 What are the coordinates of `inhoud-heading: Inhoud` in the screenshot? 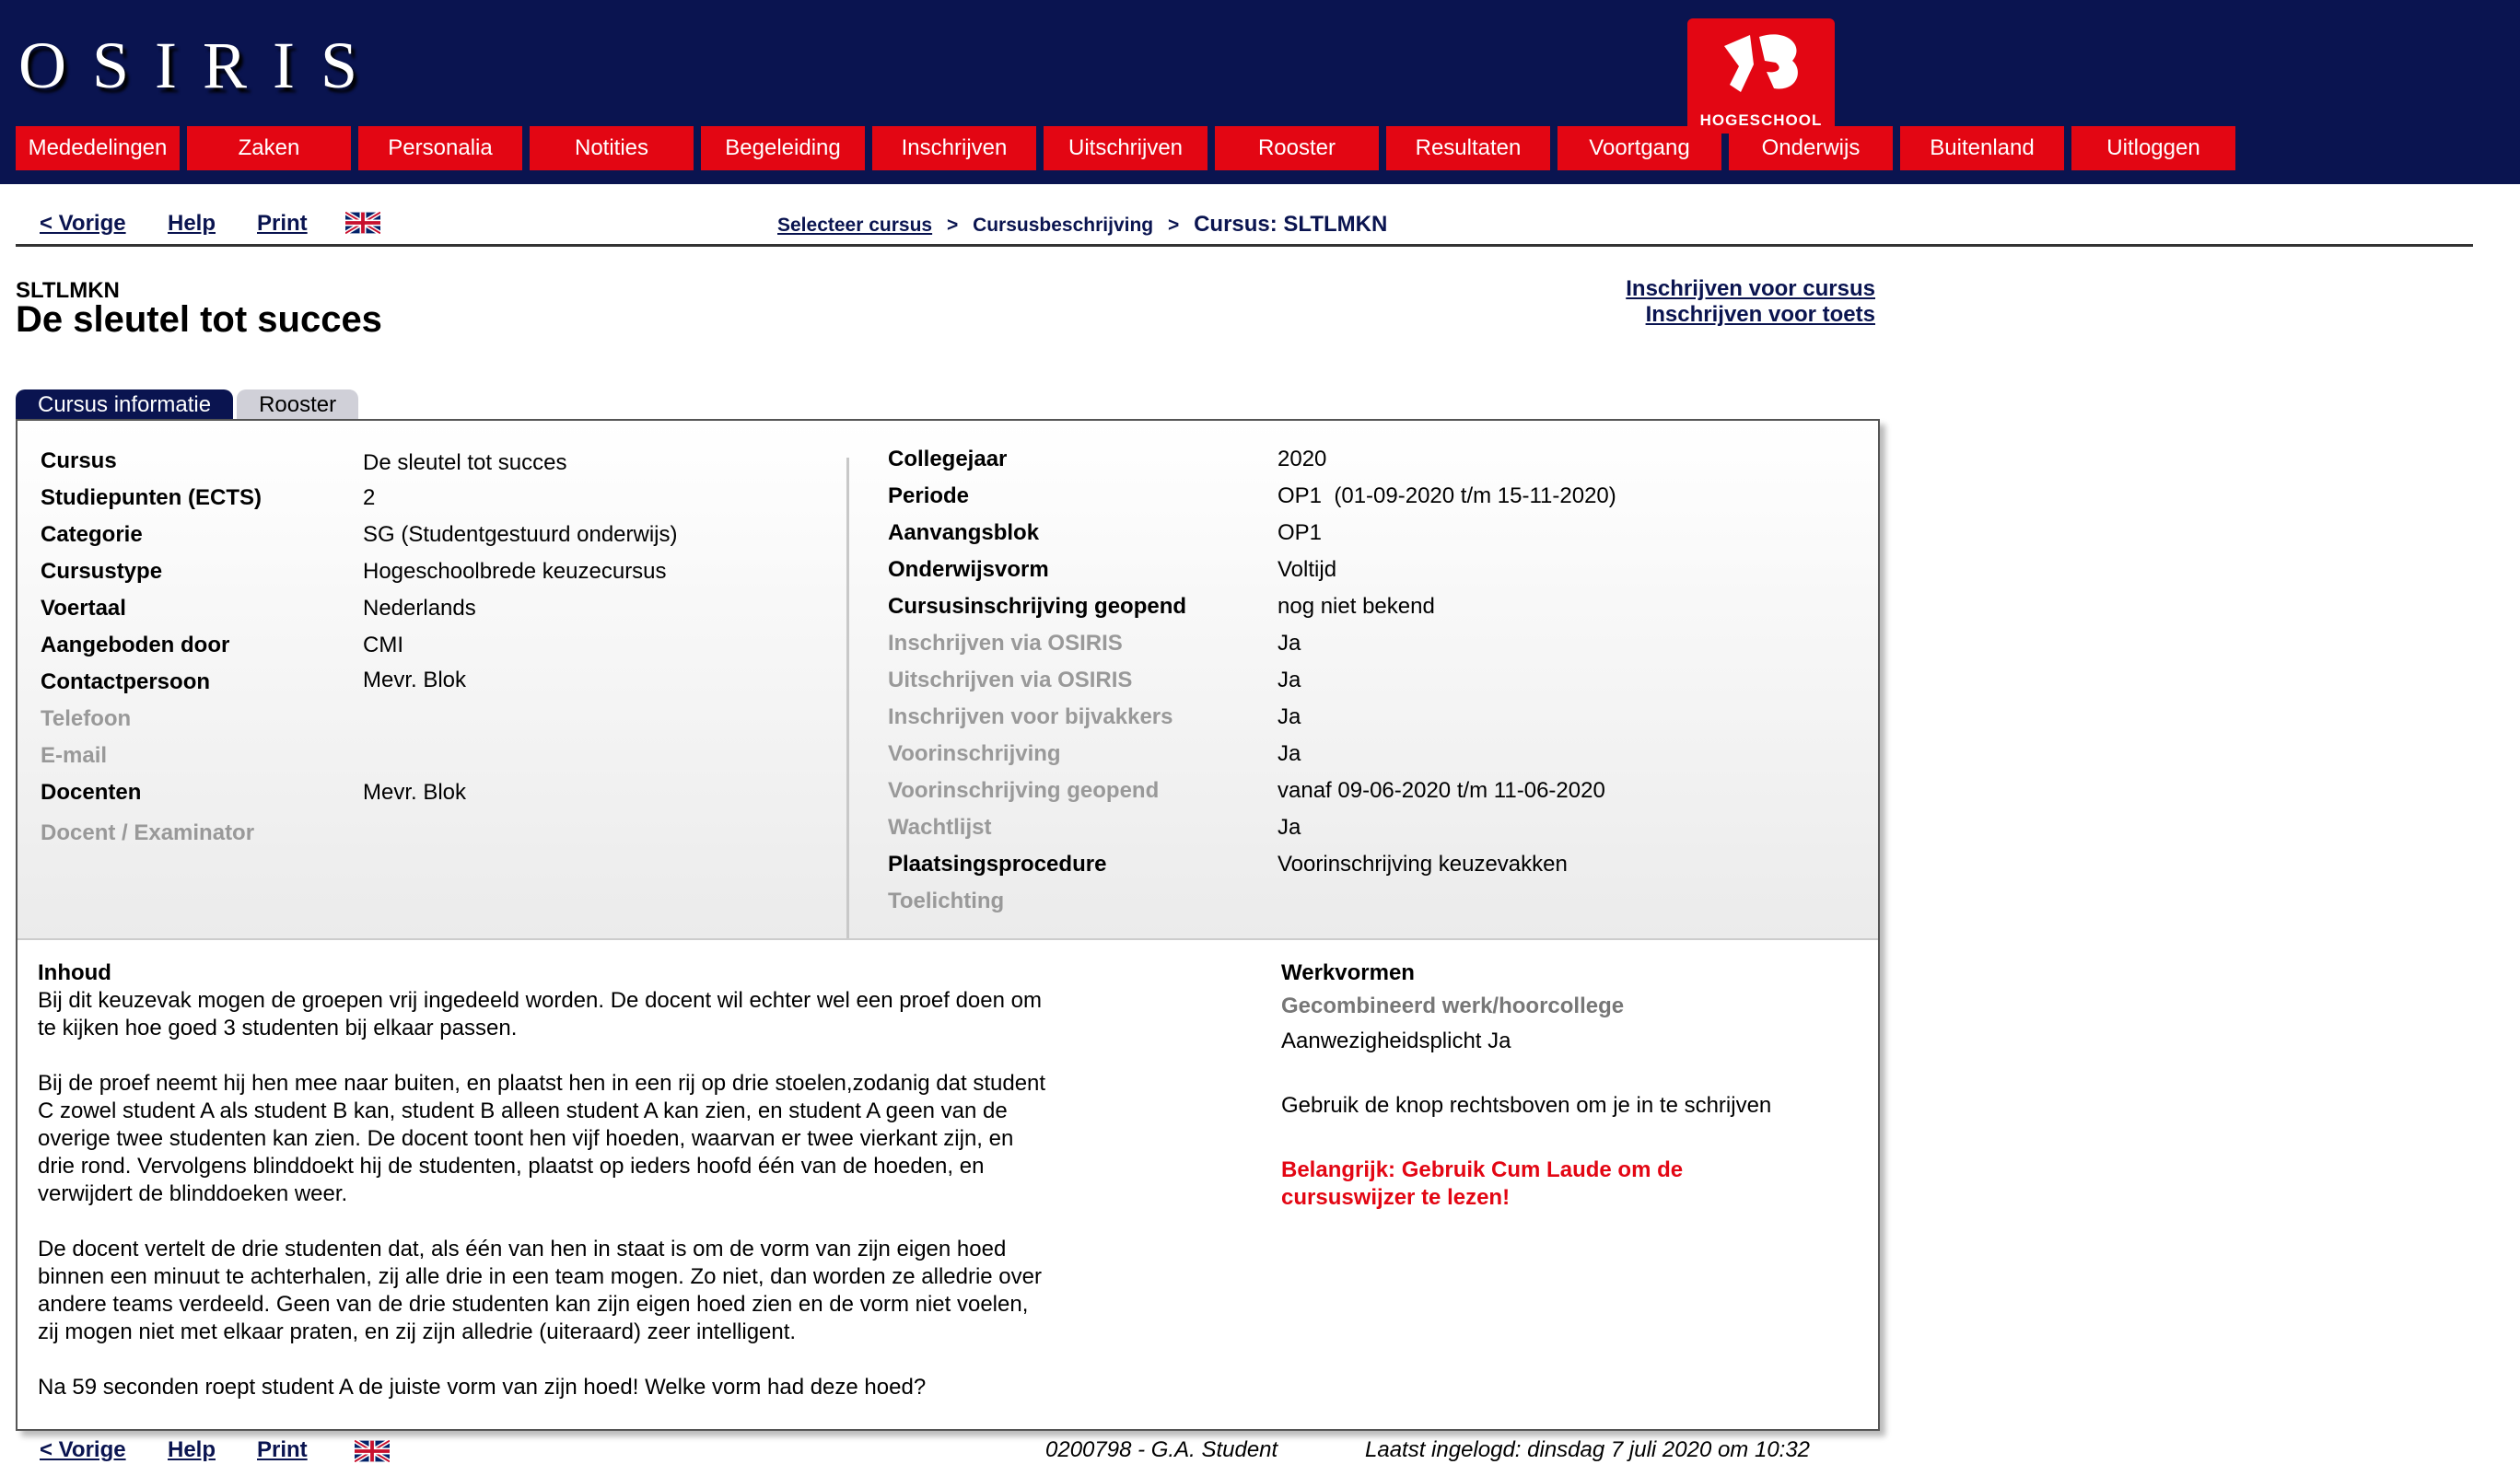 It's located at (74, 972).